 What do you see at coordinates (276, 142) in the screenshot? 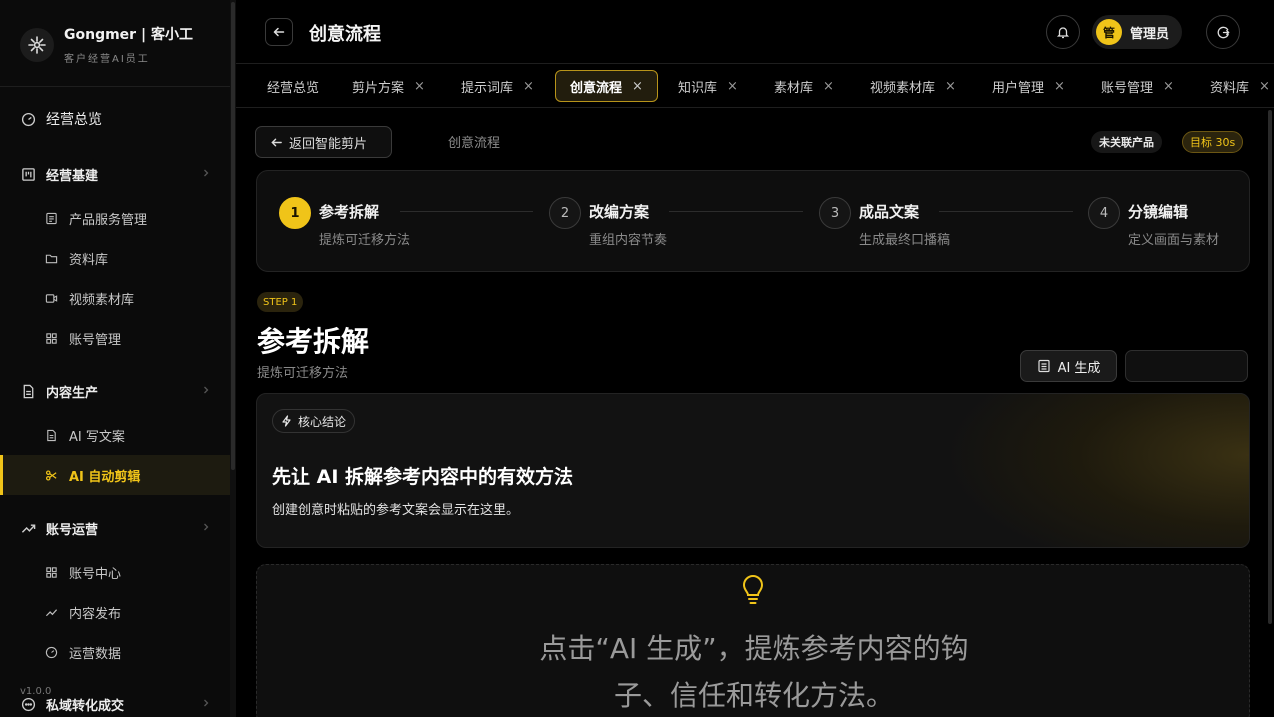
I see `arrow-left-icon` at bounding box center [276, 142].